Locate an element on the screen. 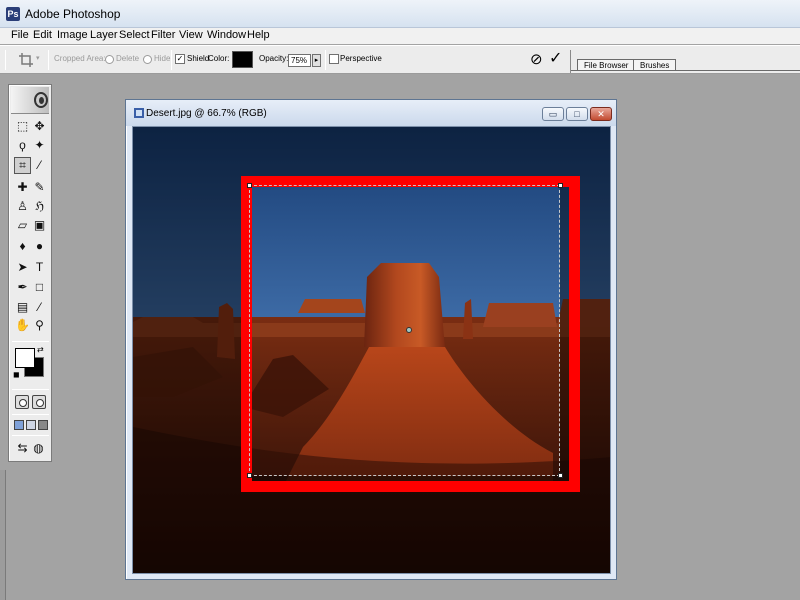 The image size is (800, 600). jump-to-imageready-icon: ⇆ is located at coordinates (22, 448).